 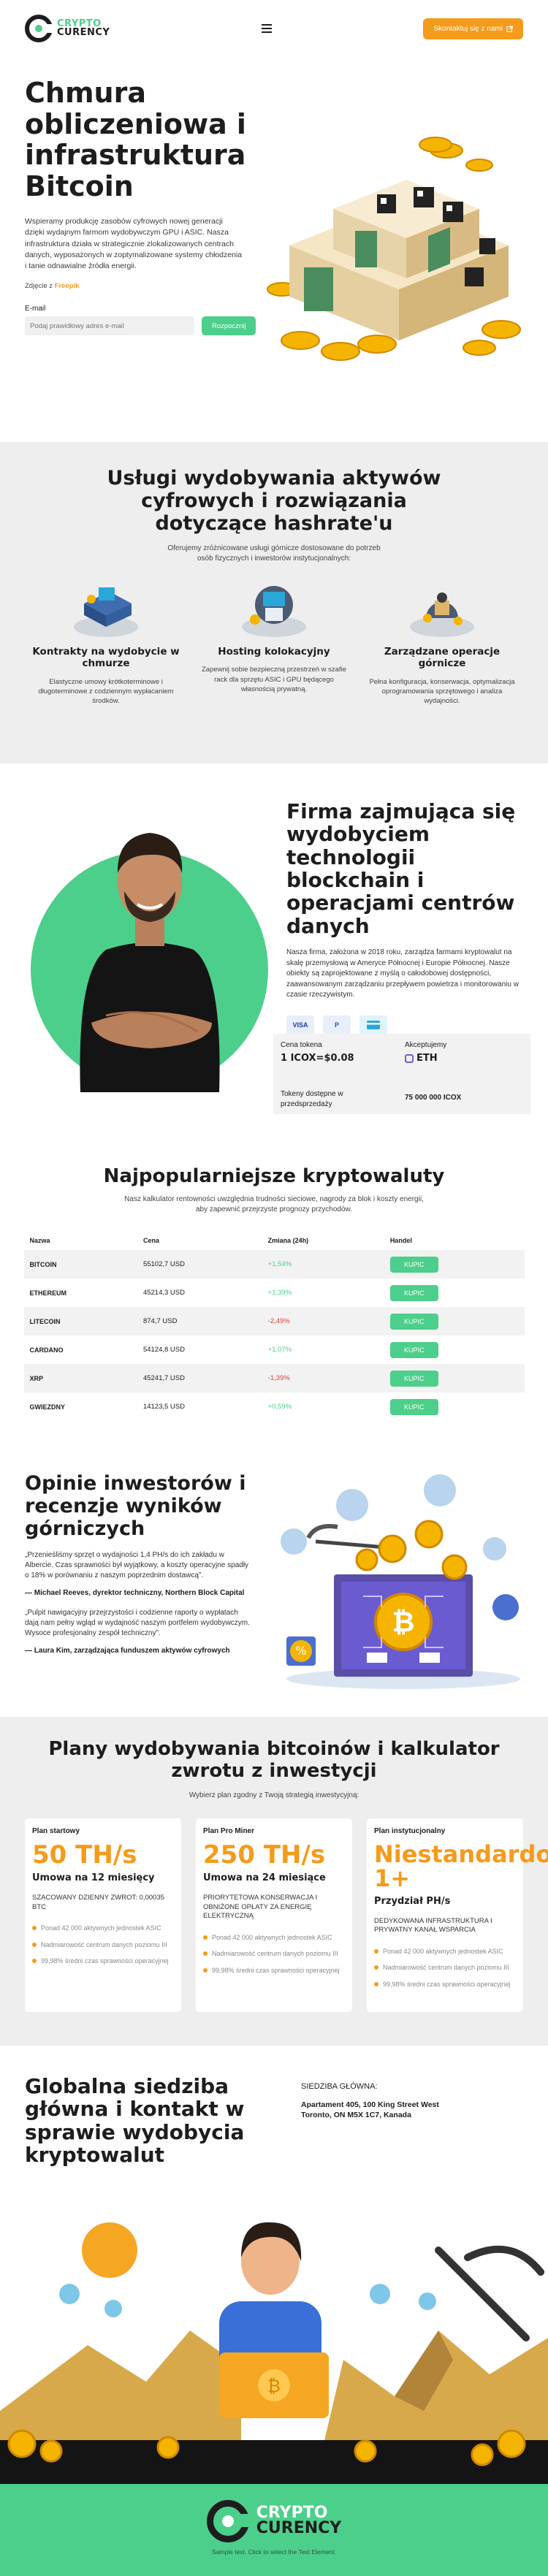 What do you see at coordinates (47, 1407) in the screenshot?
I see `coin-name: GWIEZDNY` at bounding box center [47, 1407].